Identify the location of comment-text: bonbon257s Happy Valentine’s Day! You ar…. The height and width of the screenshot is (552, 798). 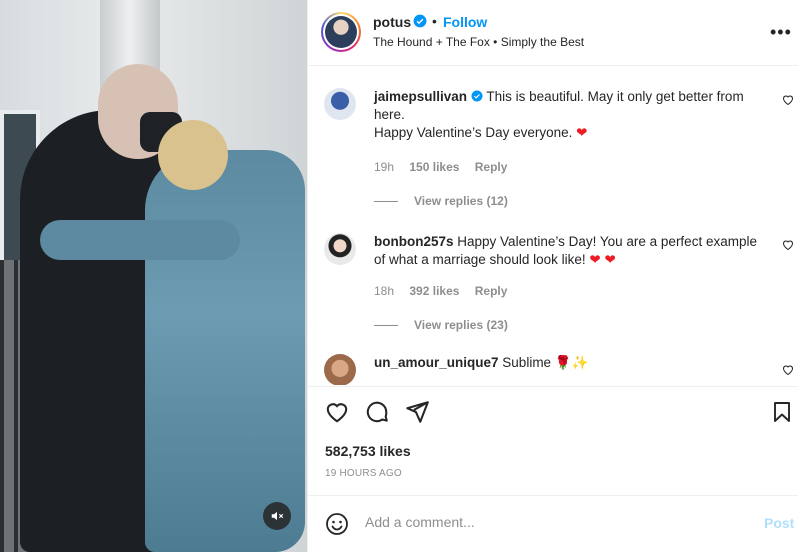
(566, 251).